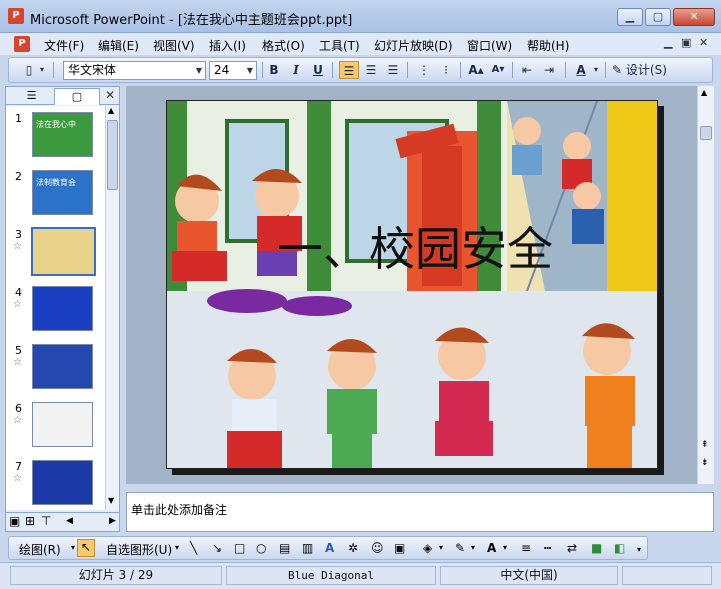  I want to click on menu-insert: 插入(I), so click(227, 45).